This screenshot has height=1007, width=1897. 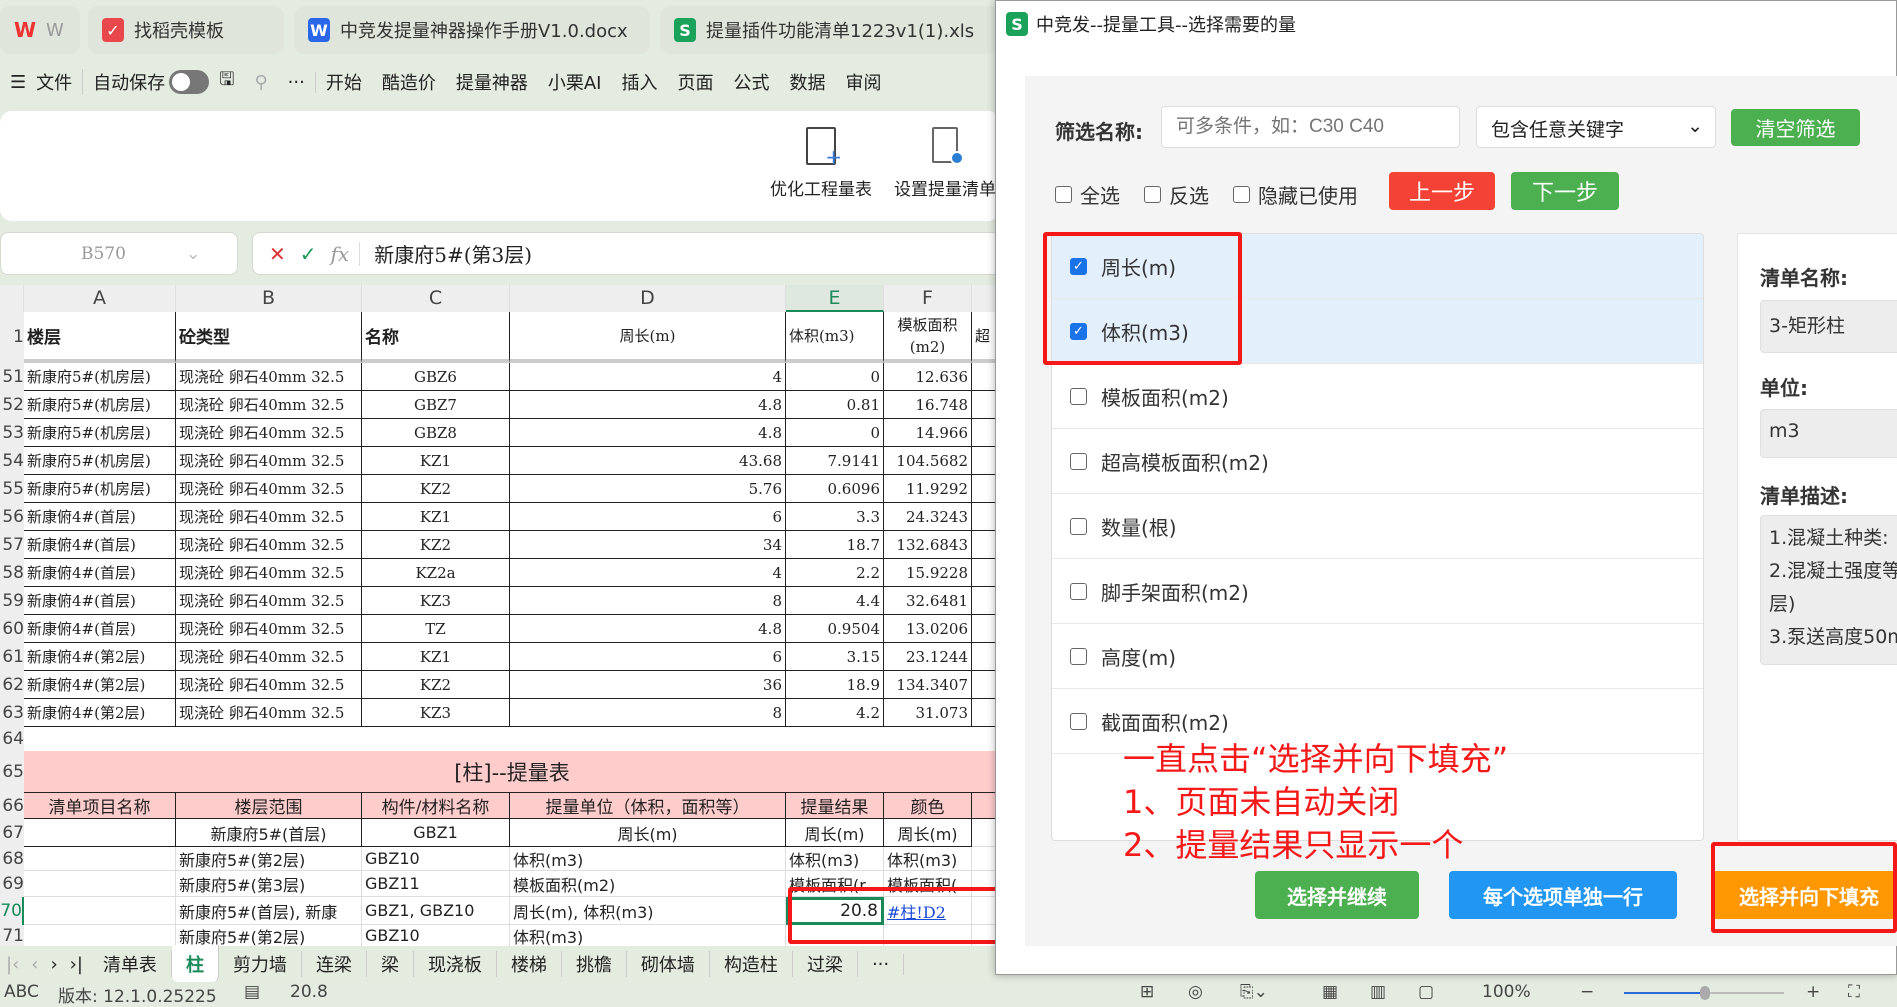 I want to click on table-cell: 周长(m), 体积(m3), so click(x=648, y=911).